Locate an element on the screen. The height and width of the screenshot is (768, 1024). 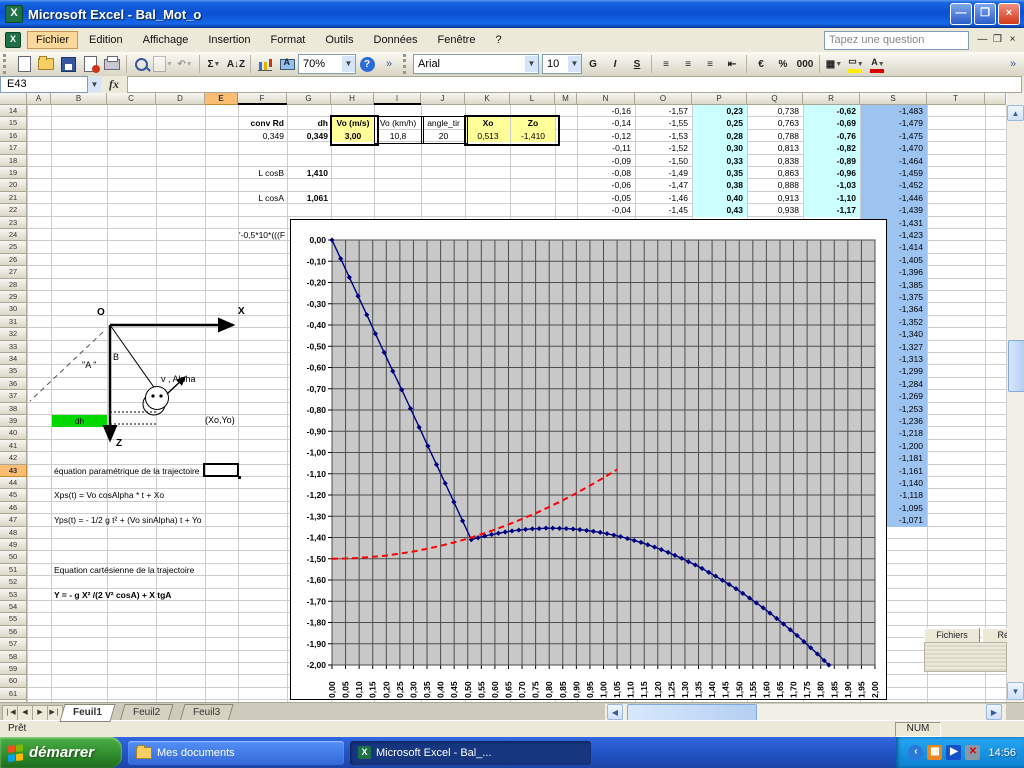
sort-ascending-icon: A↓Z is located at coordinates (236, 64).